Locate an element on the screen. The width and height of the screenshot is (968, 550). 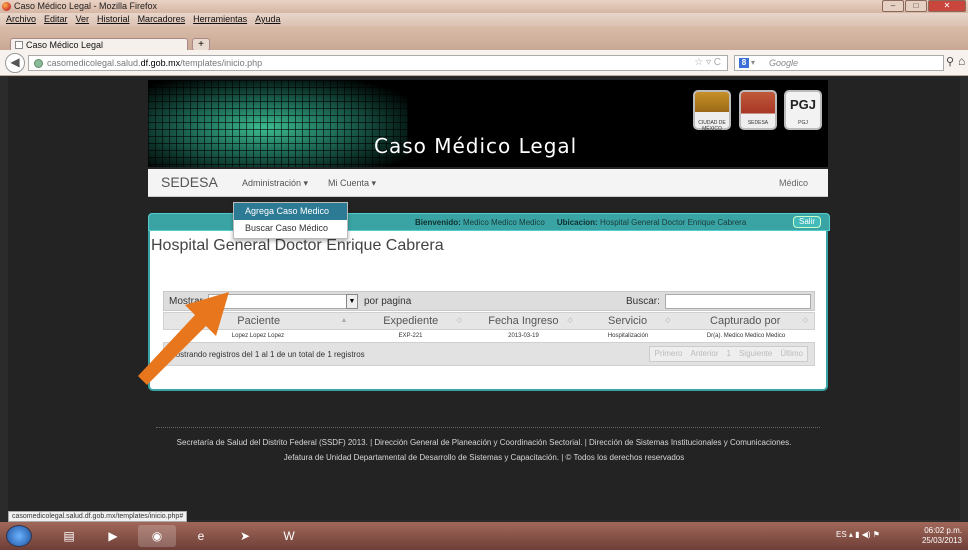
system-tray: ES ▴ ▮ ◀) ⚑ is located at coordinates (858, 534).